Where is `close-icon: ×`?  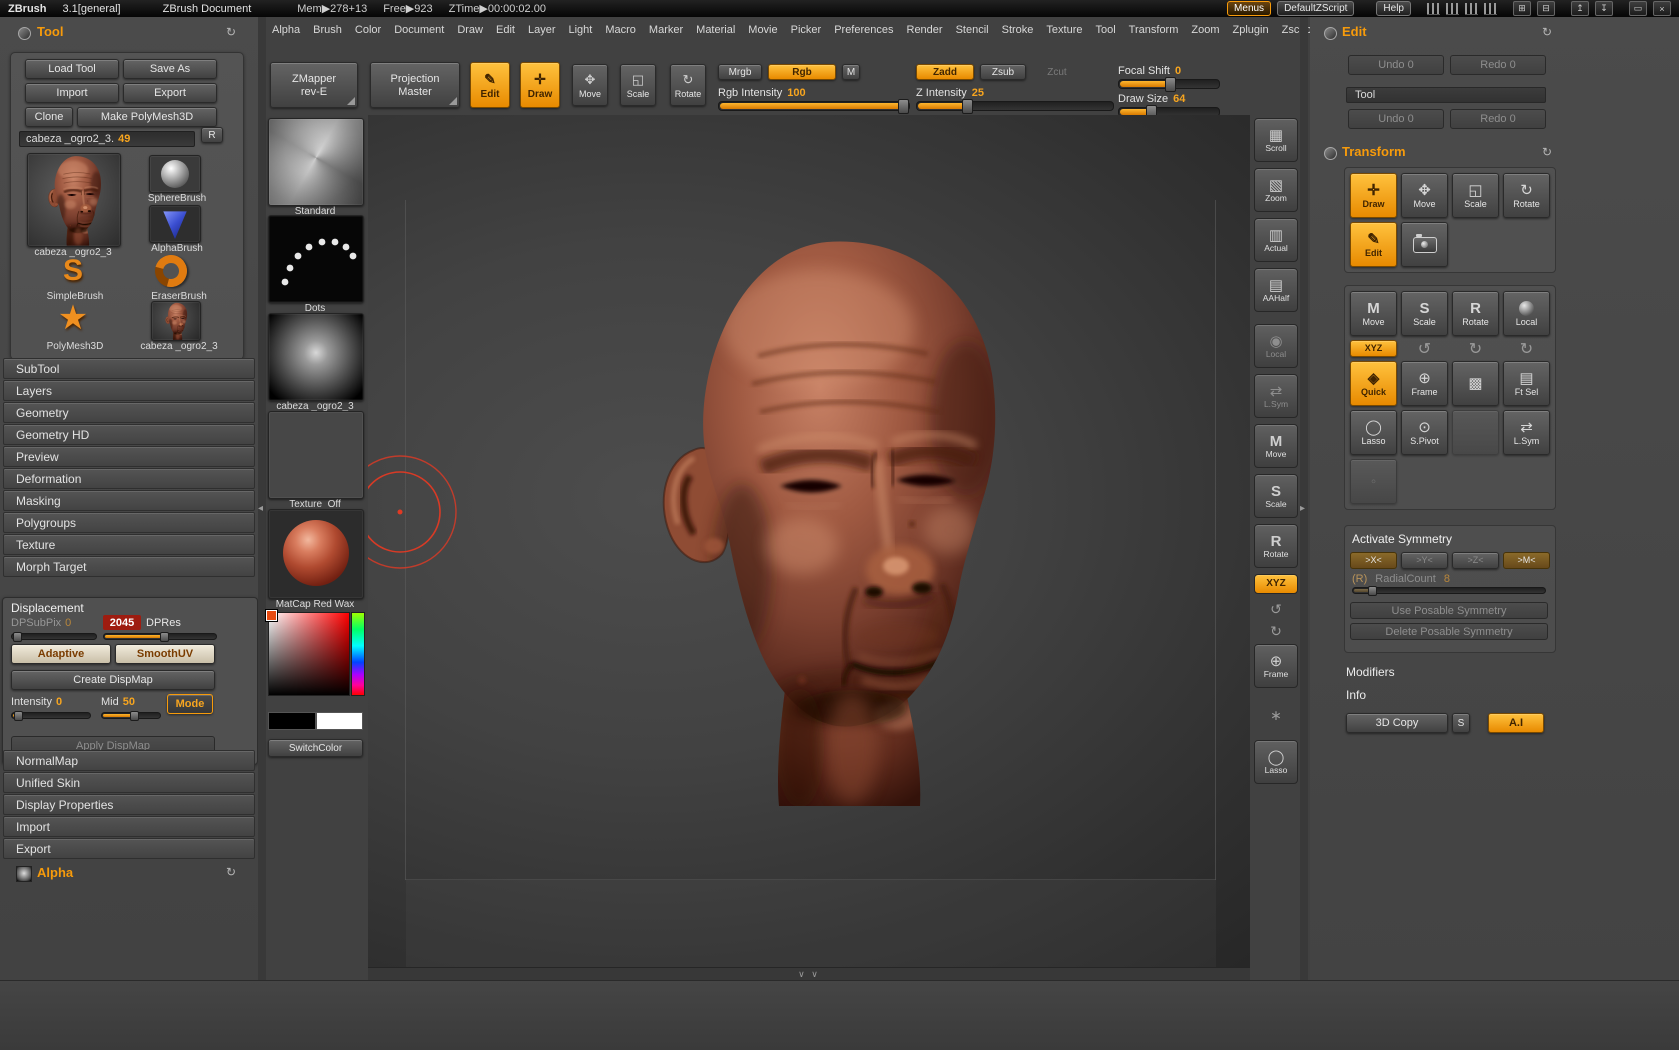 close-icon: × is located at coordinates (1662, 8).